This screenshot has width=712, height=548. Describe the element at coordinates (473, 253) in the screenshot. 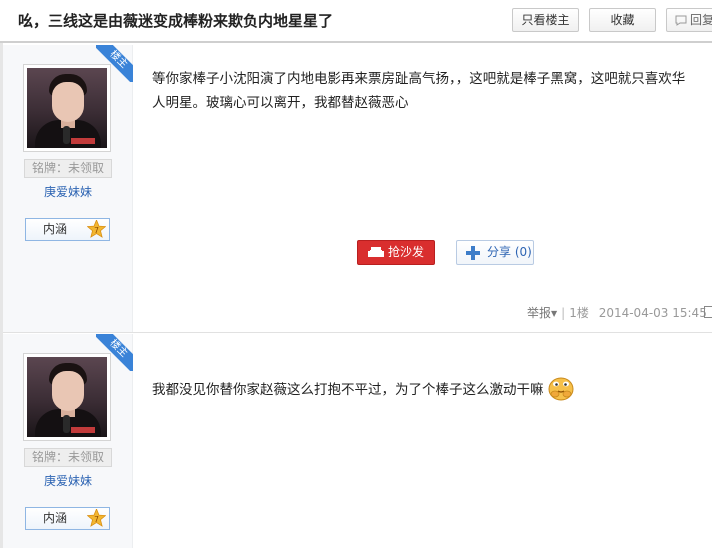

I see `plus-share-icon` at that location.